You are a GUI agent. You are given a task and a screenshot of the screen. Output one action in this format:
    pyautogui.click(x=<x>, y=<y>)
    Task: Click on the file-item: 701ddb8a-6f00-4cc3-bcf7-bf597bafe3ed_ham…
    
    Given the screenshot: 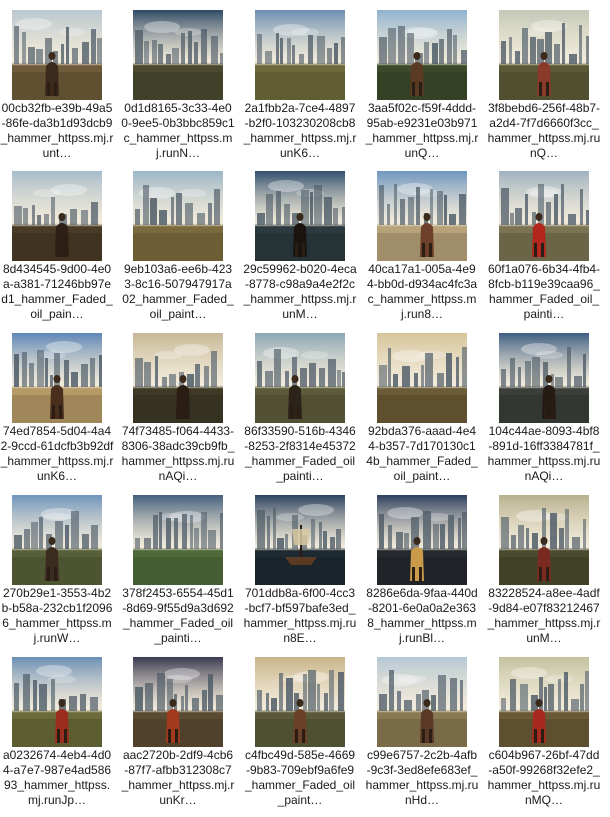 What is the action you would take?
    pyautogui.click(x=302, y=575)
    